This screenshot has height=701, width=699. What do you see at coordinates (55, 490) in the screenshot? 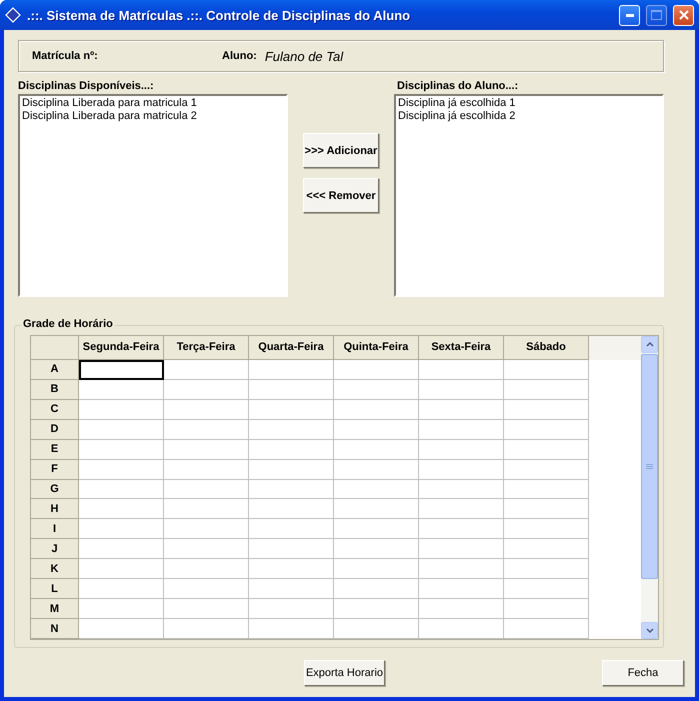
I see `row-header: G` at bounding box center [55, 490].